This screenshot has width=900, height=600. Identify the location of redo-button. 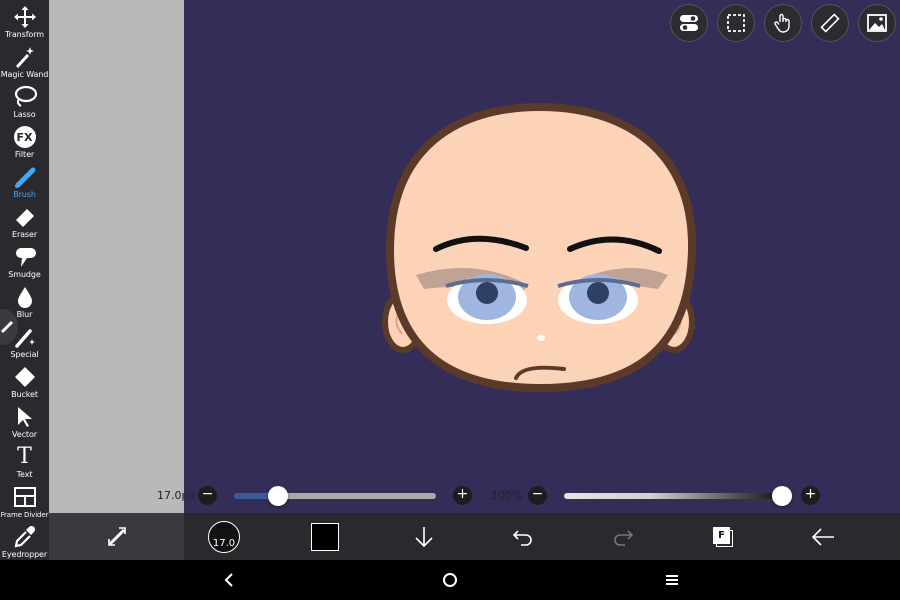
(623, 536).